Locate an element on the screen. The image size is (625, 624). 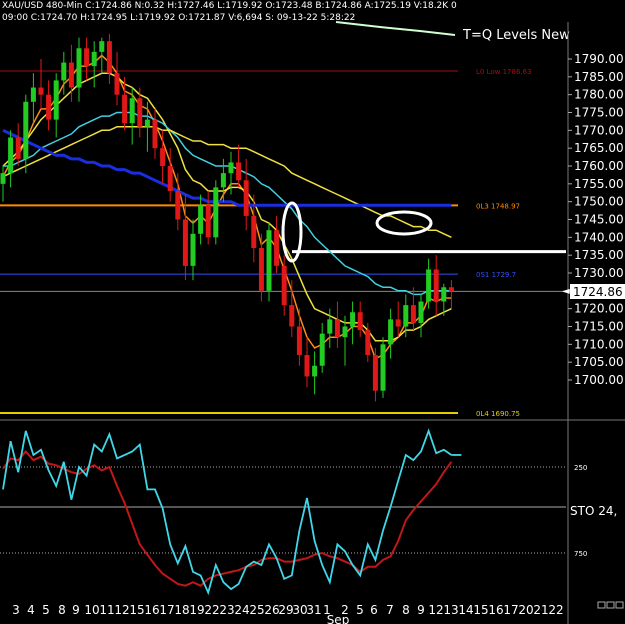
date-tick-label: 14 is located at coordinates (465, 610).